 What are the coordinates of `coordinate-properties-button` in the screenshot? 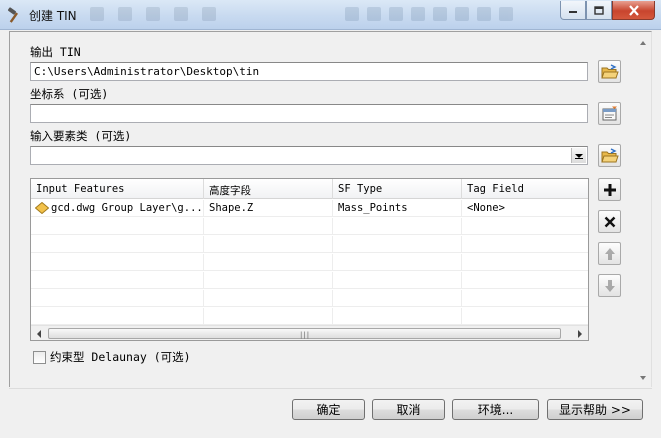 It's located at (609, 113).